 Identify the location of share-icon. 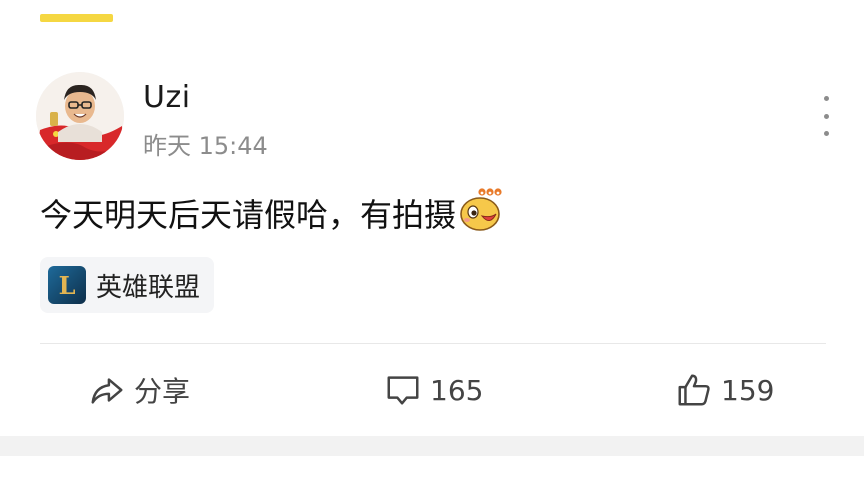
(107, 391).